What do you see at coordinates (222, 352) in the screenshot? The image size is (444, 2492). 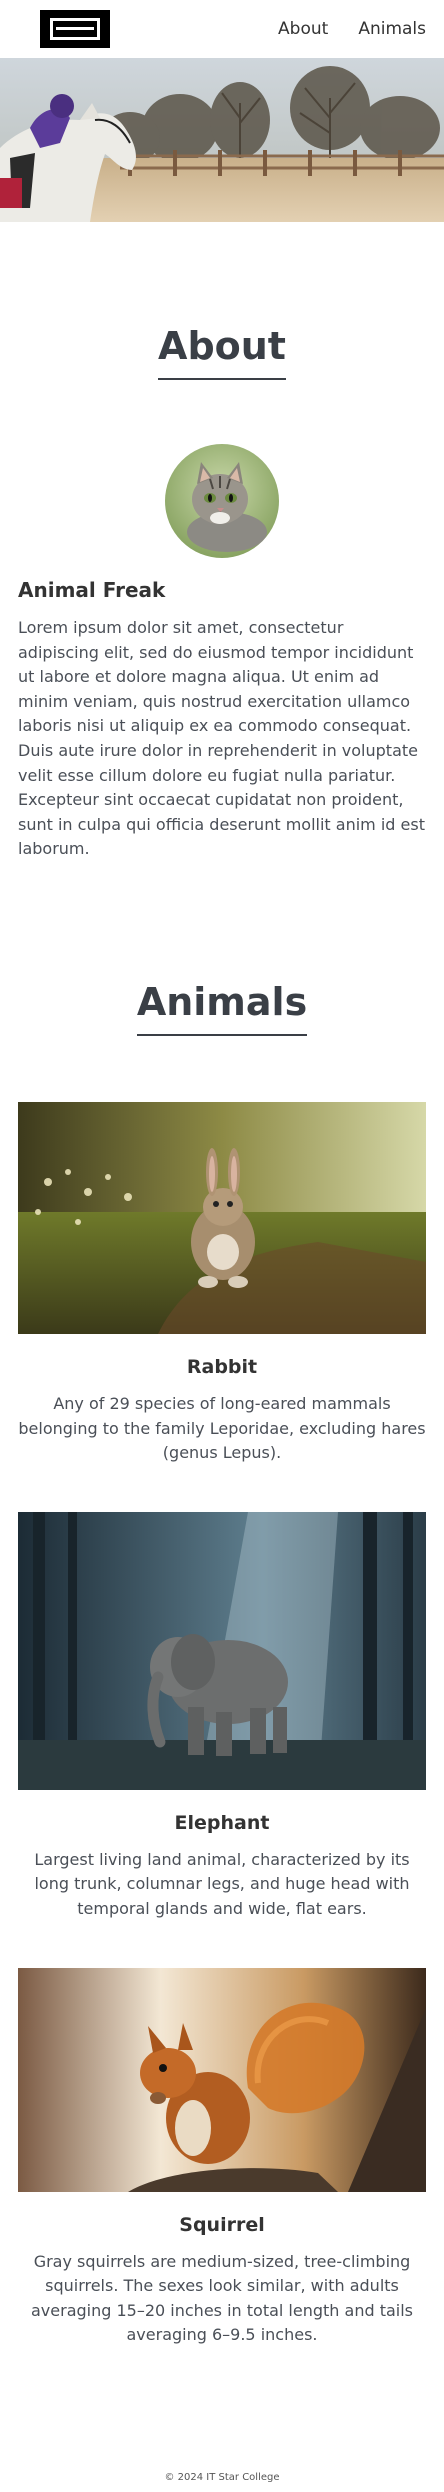 I see `about-heading: About` at bounding box center [222, 352].